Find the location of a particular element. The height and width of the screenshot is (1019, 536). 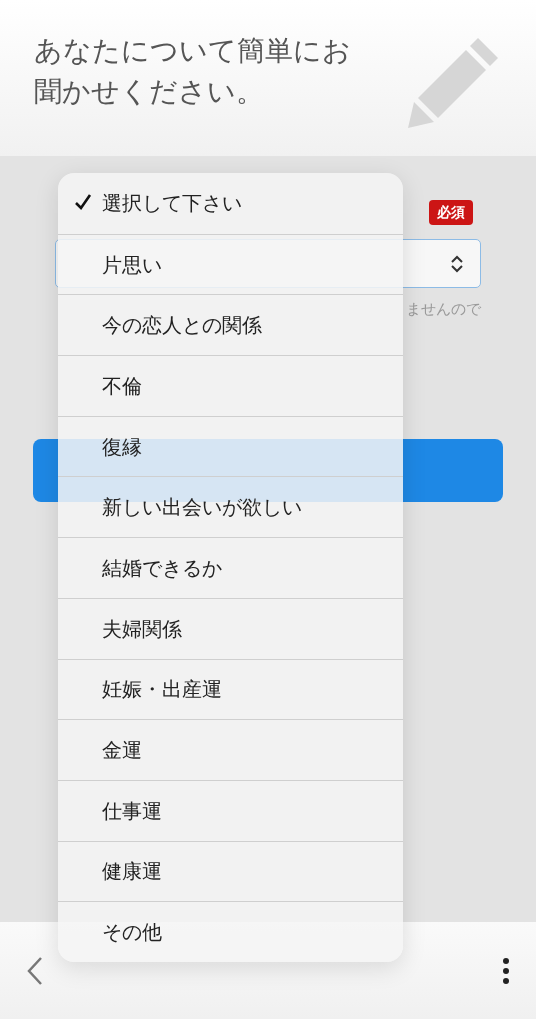

more-icon is located at coordinates (506, 970).